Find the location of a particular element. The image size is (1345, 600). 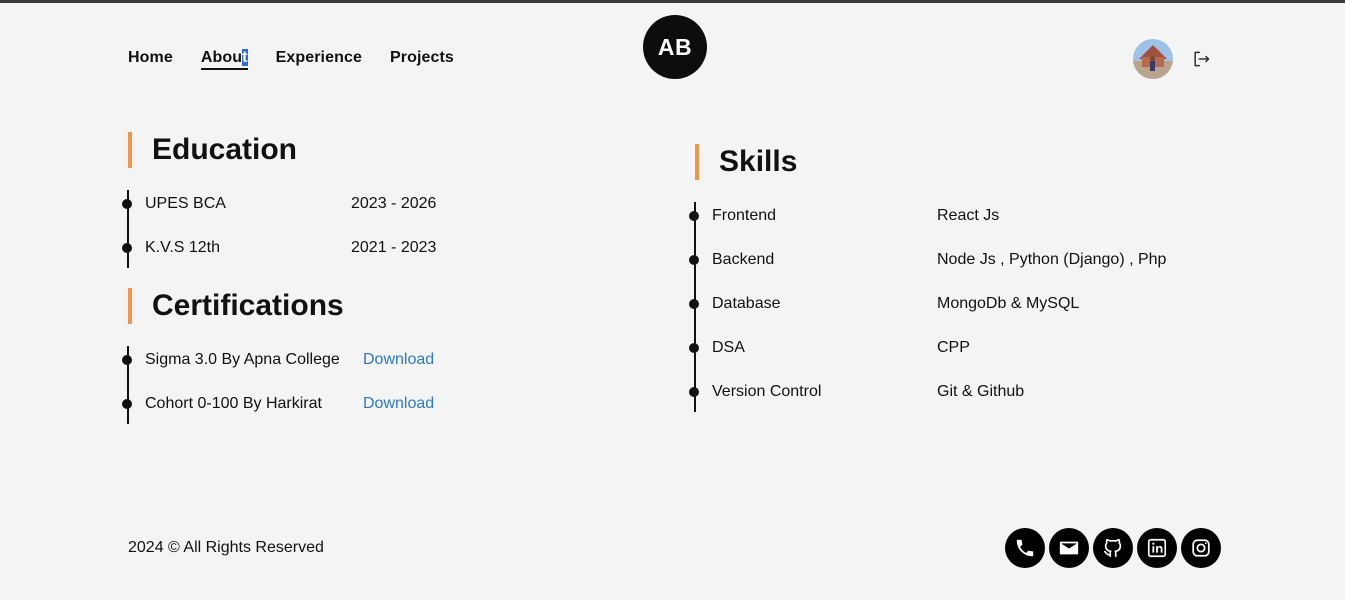

education-heading: Education is located at coordinates (212, 150).